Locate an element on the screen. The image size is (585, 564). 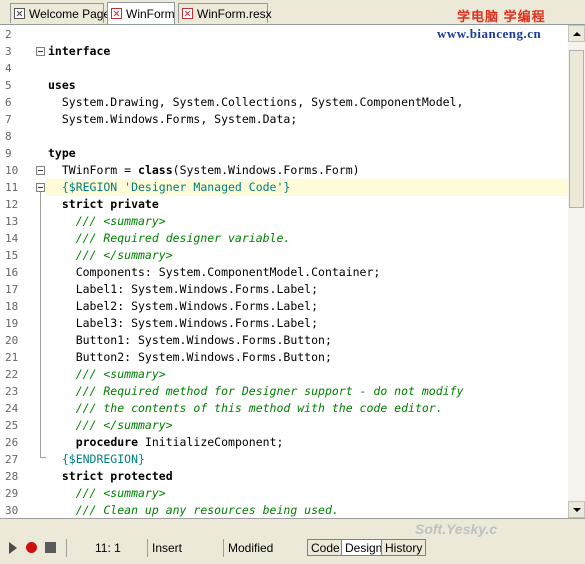
arrow-up-icon is located at coordinates (576, 33).